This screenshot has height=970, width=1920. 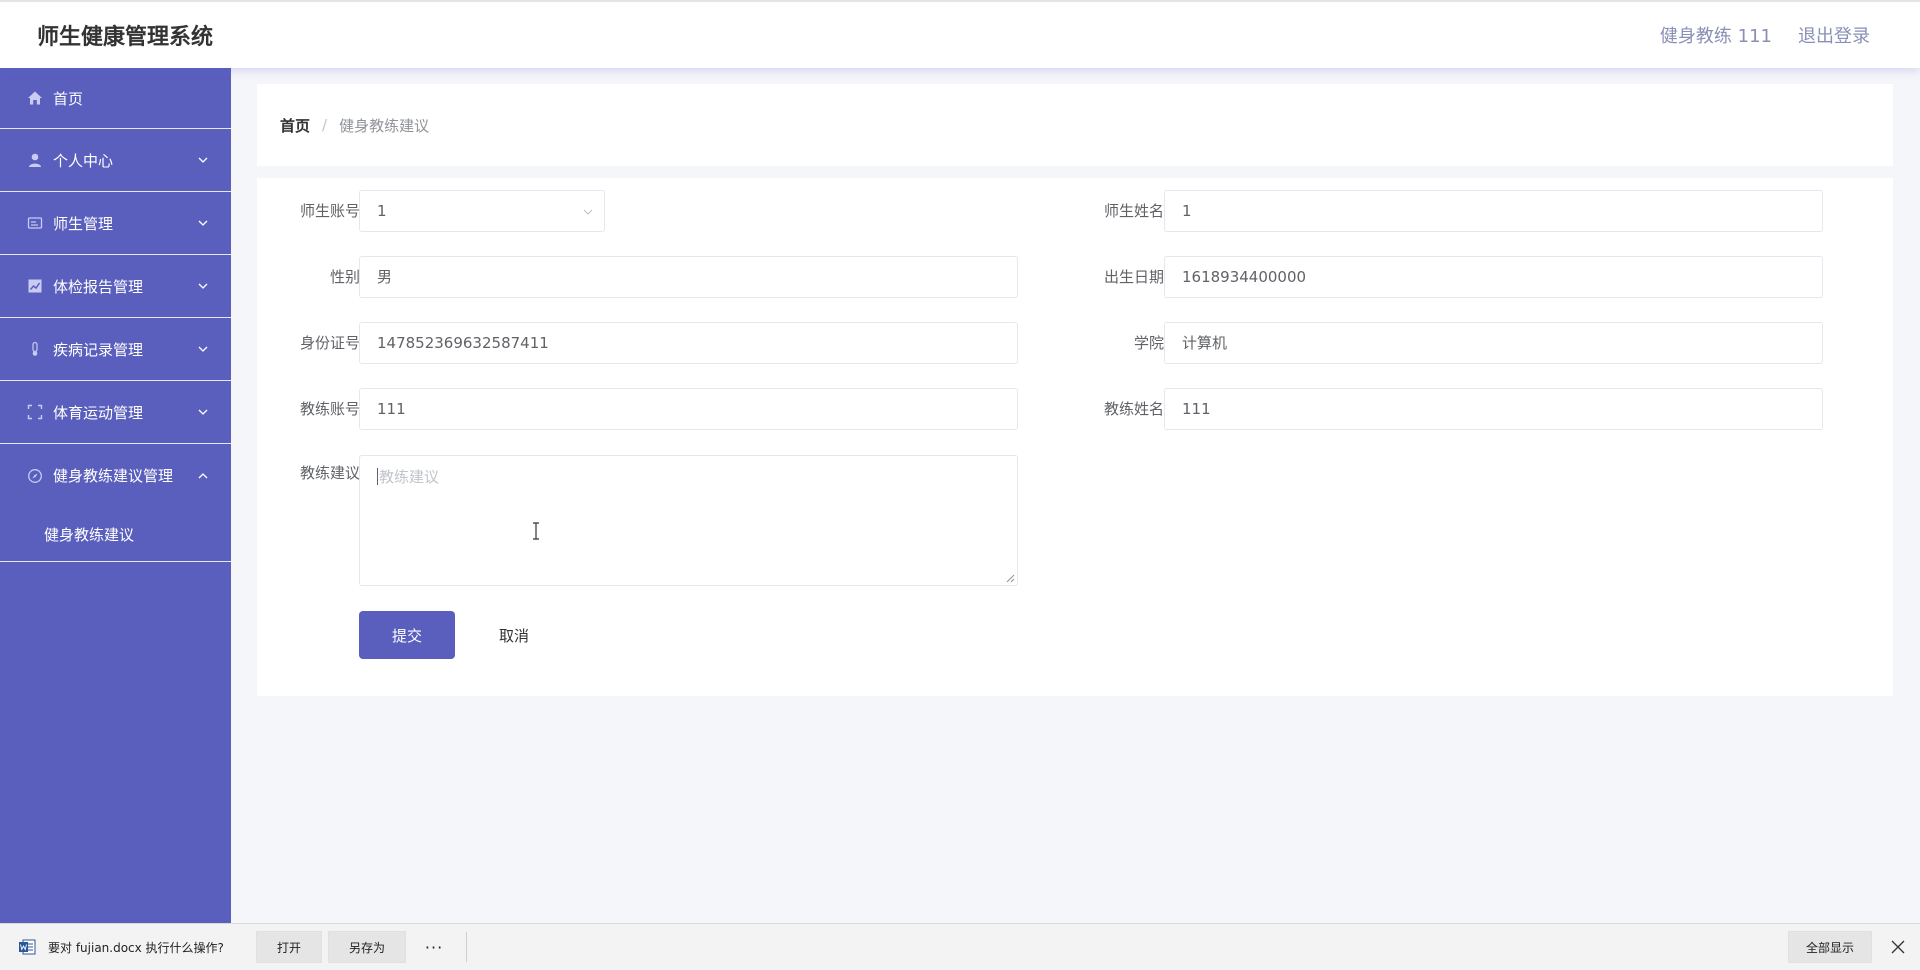 I want to click on sidebar-item-label: 体检报告管理, so click(x=98, y=286).